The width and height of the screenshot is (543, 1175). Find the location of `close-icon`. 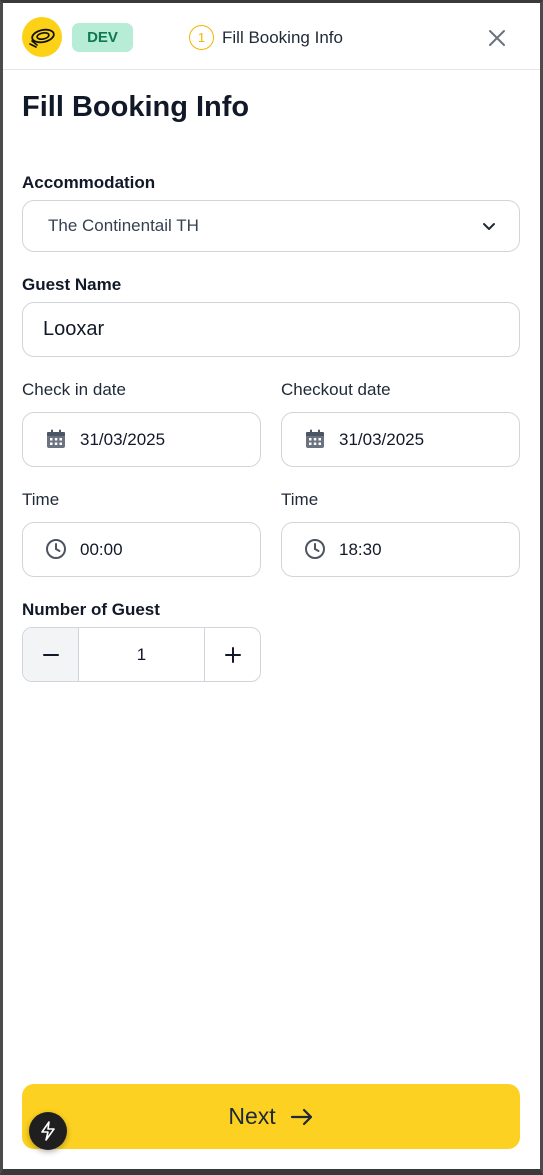

close-icon is located at coordinates (497, 38).